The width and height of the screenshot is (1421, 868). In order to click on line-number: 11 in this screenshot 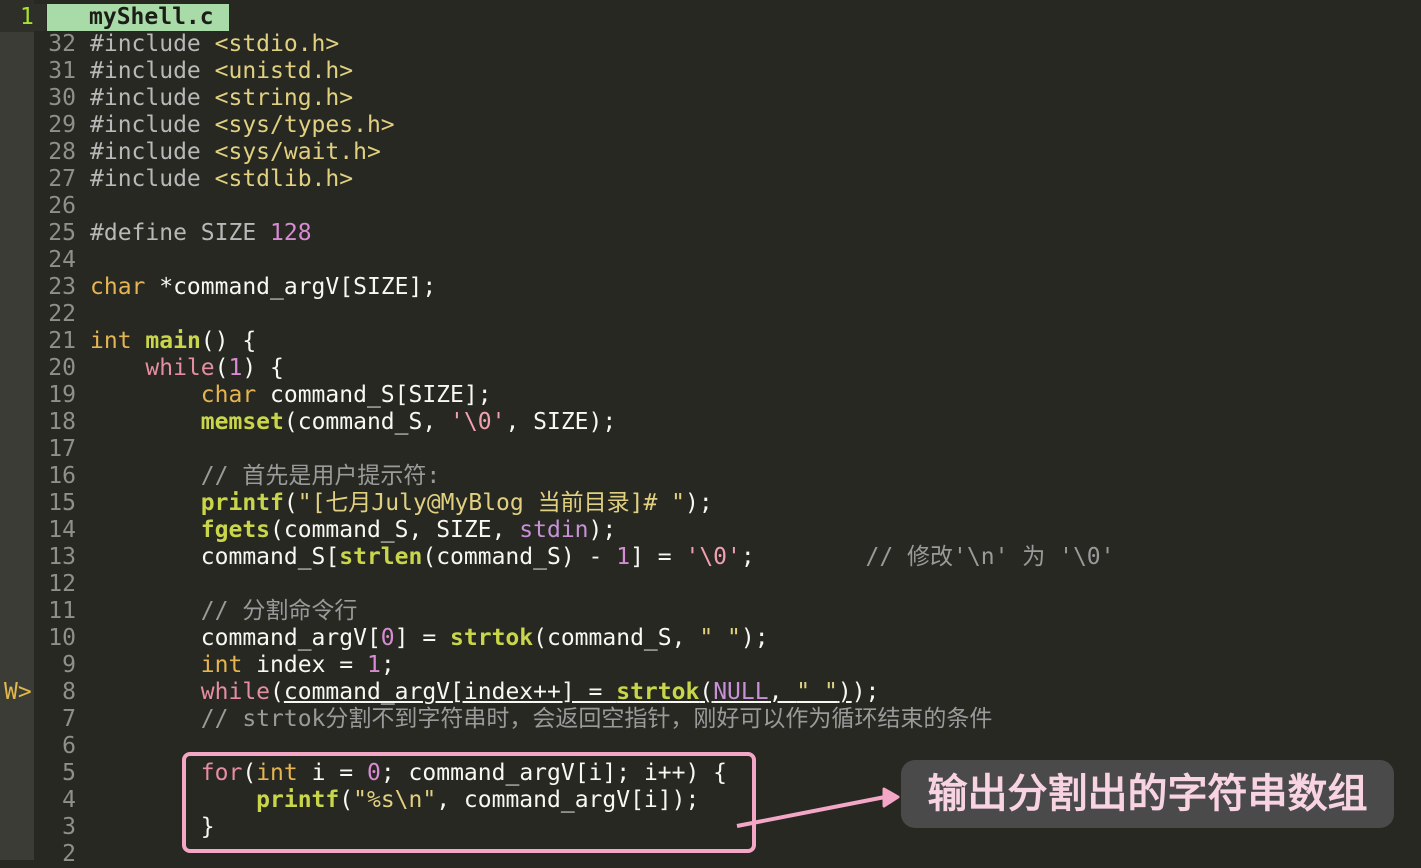, I will do `click(62, 611)`.